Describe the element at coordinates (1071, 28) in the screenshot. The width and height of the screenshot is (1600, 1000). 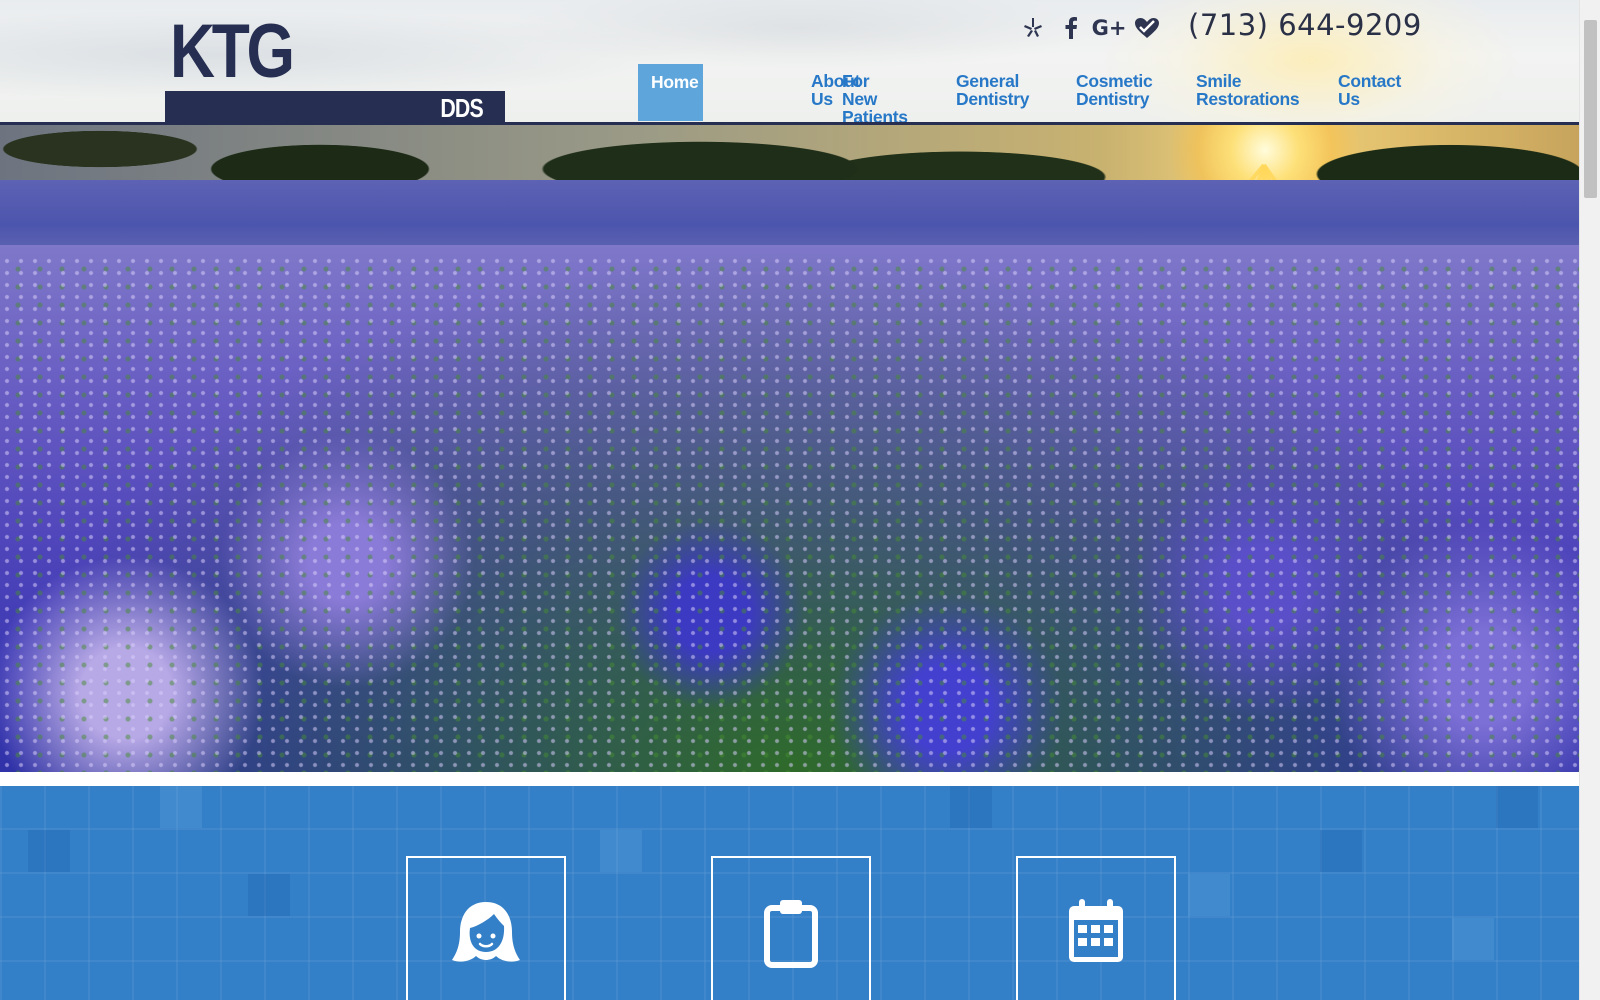
I see `facebook-icon` at that location.